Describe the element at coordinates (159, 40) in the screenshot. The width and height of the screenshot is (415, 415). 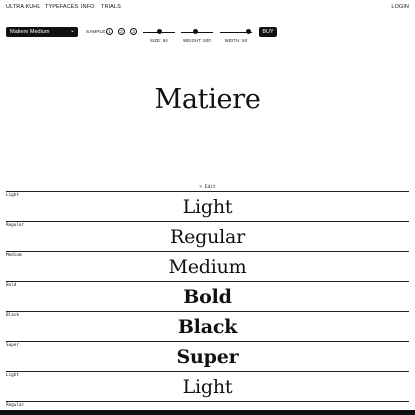
I see `size-slider-label: SIZE: 84` at that location.